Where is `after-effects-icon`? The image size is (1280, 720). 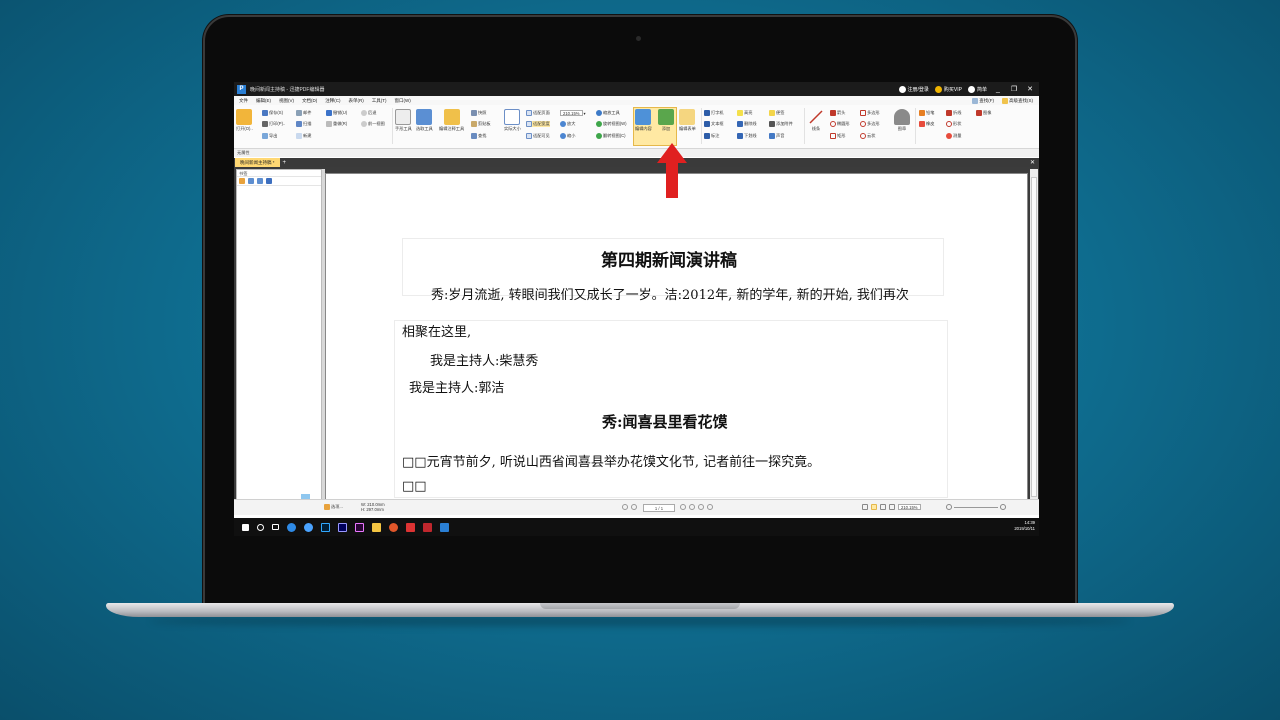 after-effects-icon is located at coordinates (342, 527).